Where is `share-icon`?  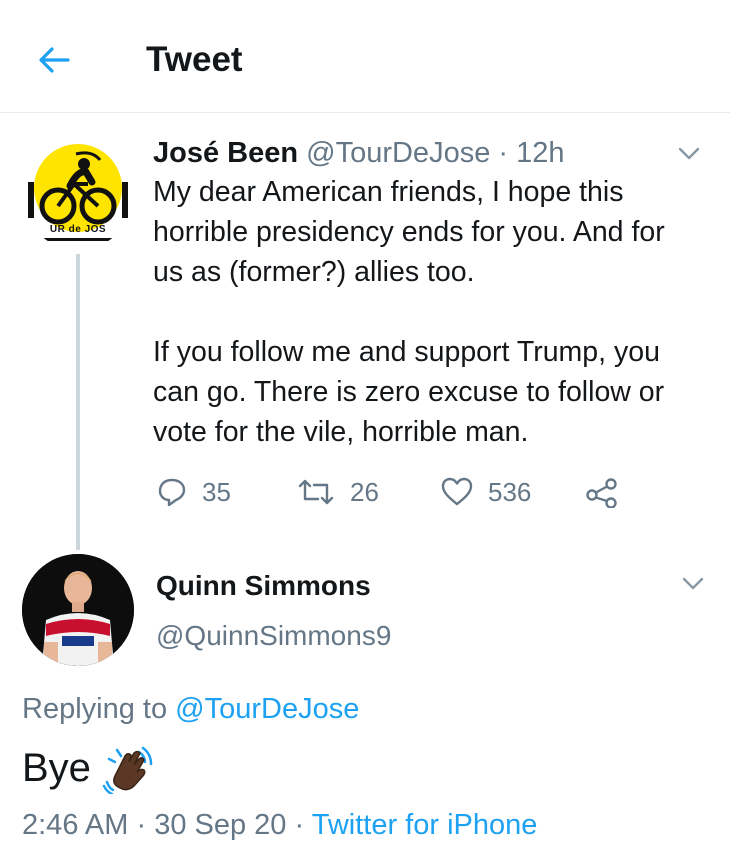
share-icon is located at coordinates (601, 493).